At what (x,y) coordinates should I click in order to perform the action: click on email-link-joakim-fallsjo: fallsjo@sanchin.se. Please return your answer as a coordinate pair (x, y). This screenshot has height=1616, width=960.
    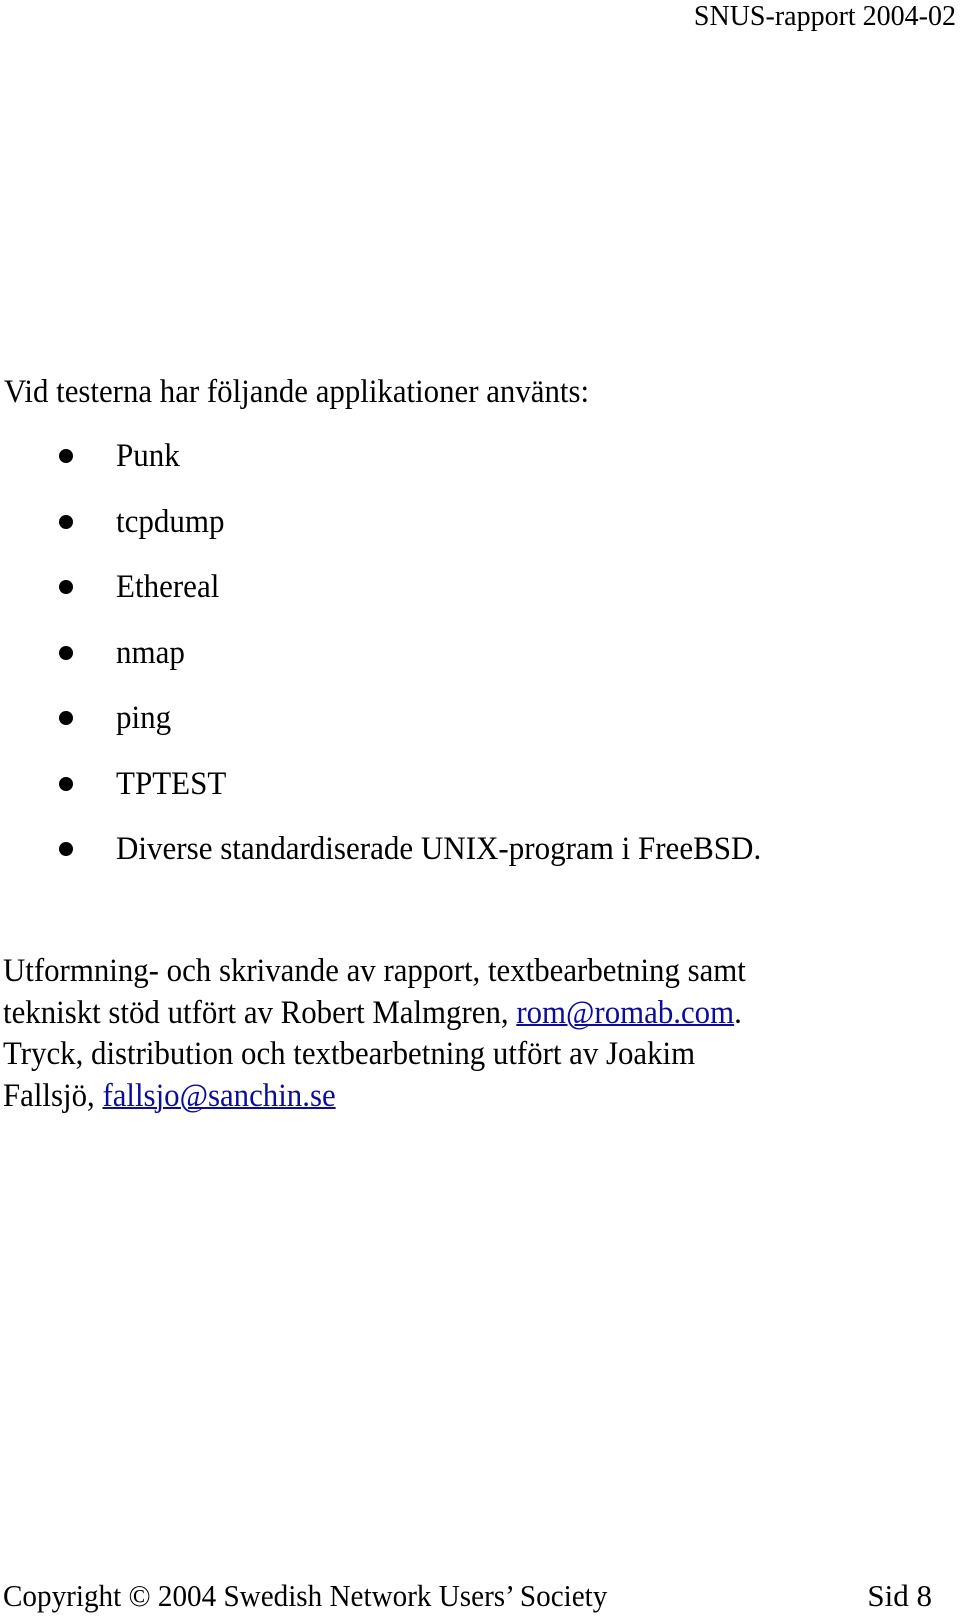
    Looking at the image, I should click on (218, 1096).